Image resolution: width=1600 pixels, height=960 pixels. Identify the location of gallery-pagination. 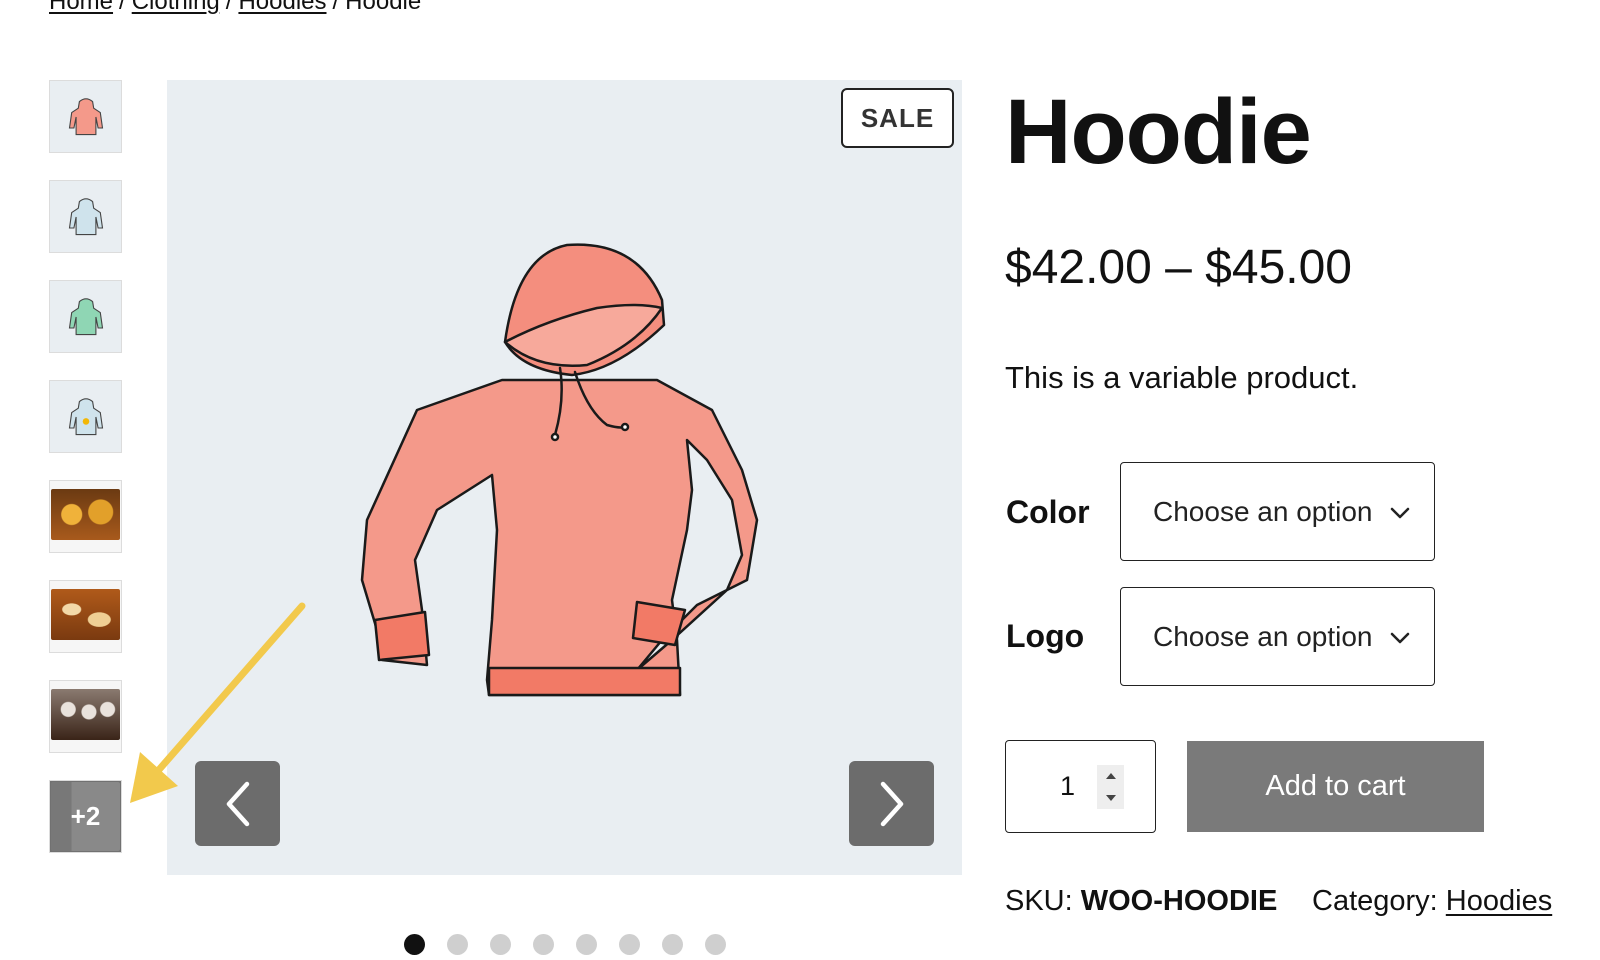
(565, 944).